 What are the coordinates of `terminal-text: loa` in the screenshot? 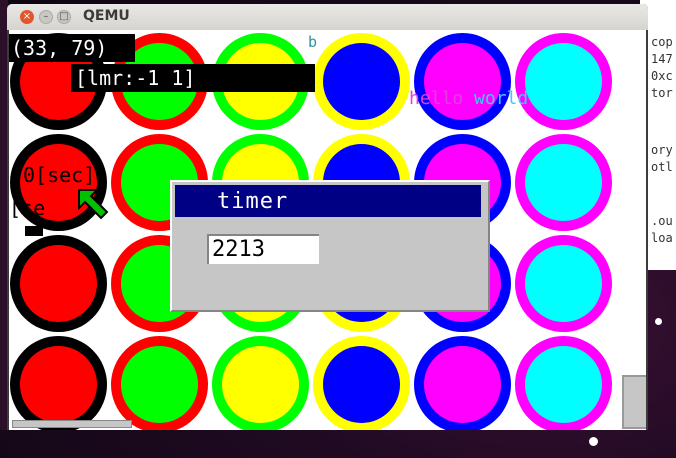 It's located at (662, 238).